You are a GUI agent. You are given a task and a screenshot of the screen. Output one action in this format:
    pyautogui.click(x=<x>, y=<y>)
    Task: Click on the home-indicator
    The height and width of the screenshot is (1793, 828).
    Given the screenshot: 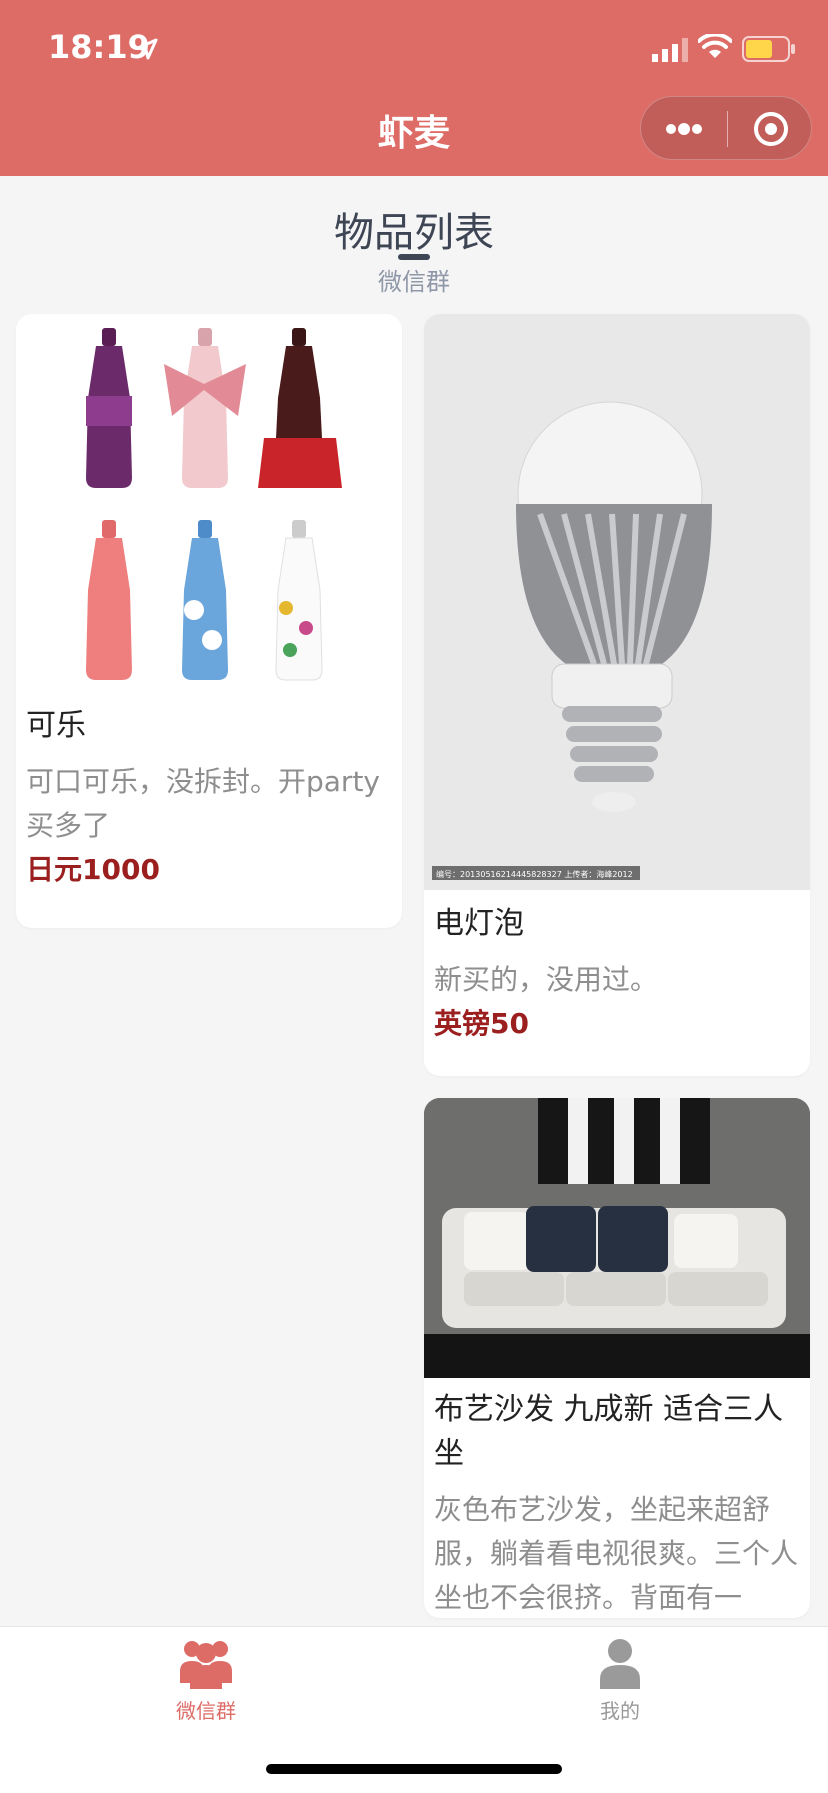 What is the action you would take?
    pyautogui.click(x=414, y=1769)
    